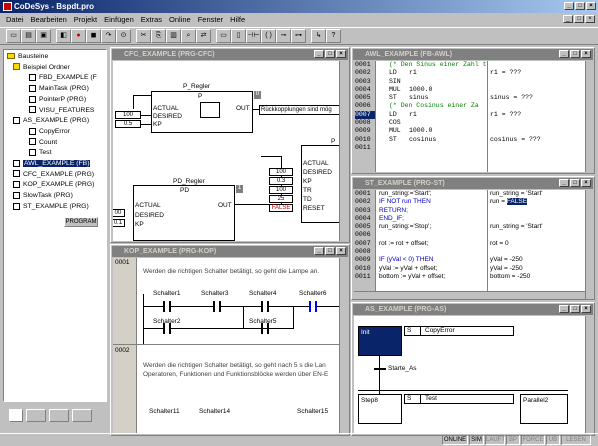 This screenshot has width=598, height=446. Describe the element at coordinates (283, 36) in the screenshot. I see `input-icon: ⊸` at that location.